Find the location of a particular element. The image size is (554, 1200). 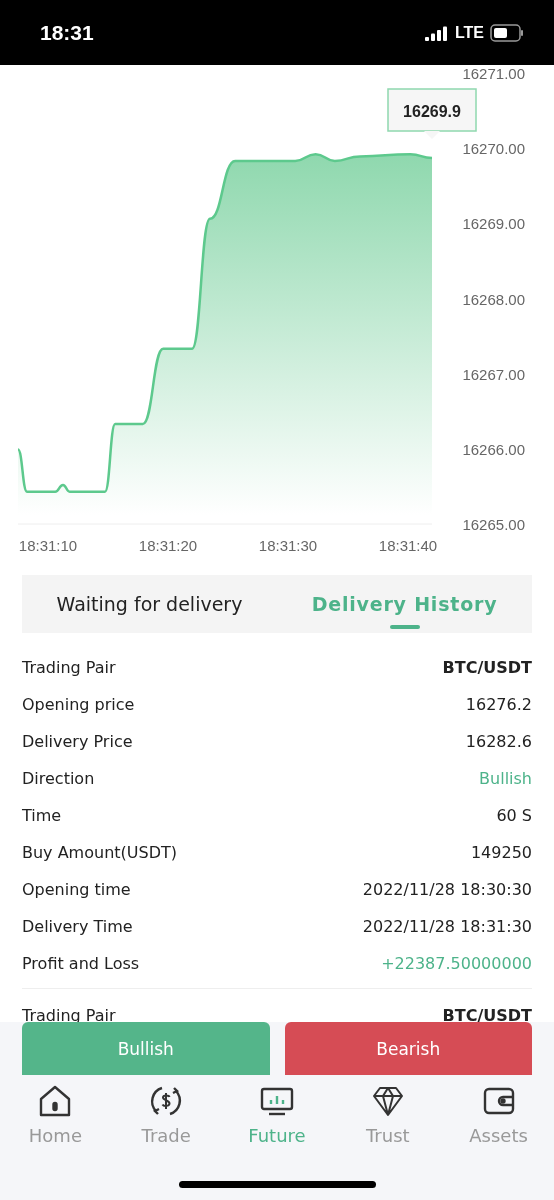

field-value: 2022/11/28 18:31:30 is located at coordinates (447, 926).